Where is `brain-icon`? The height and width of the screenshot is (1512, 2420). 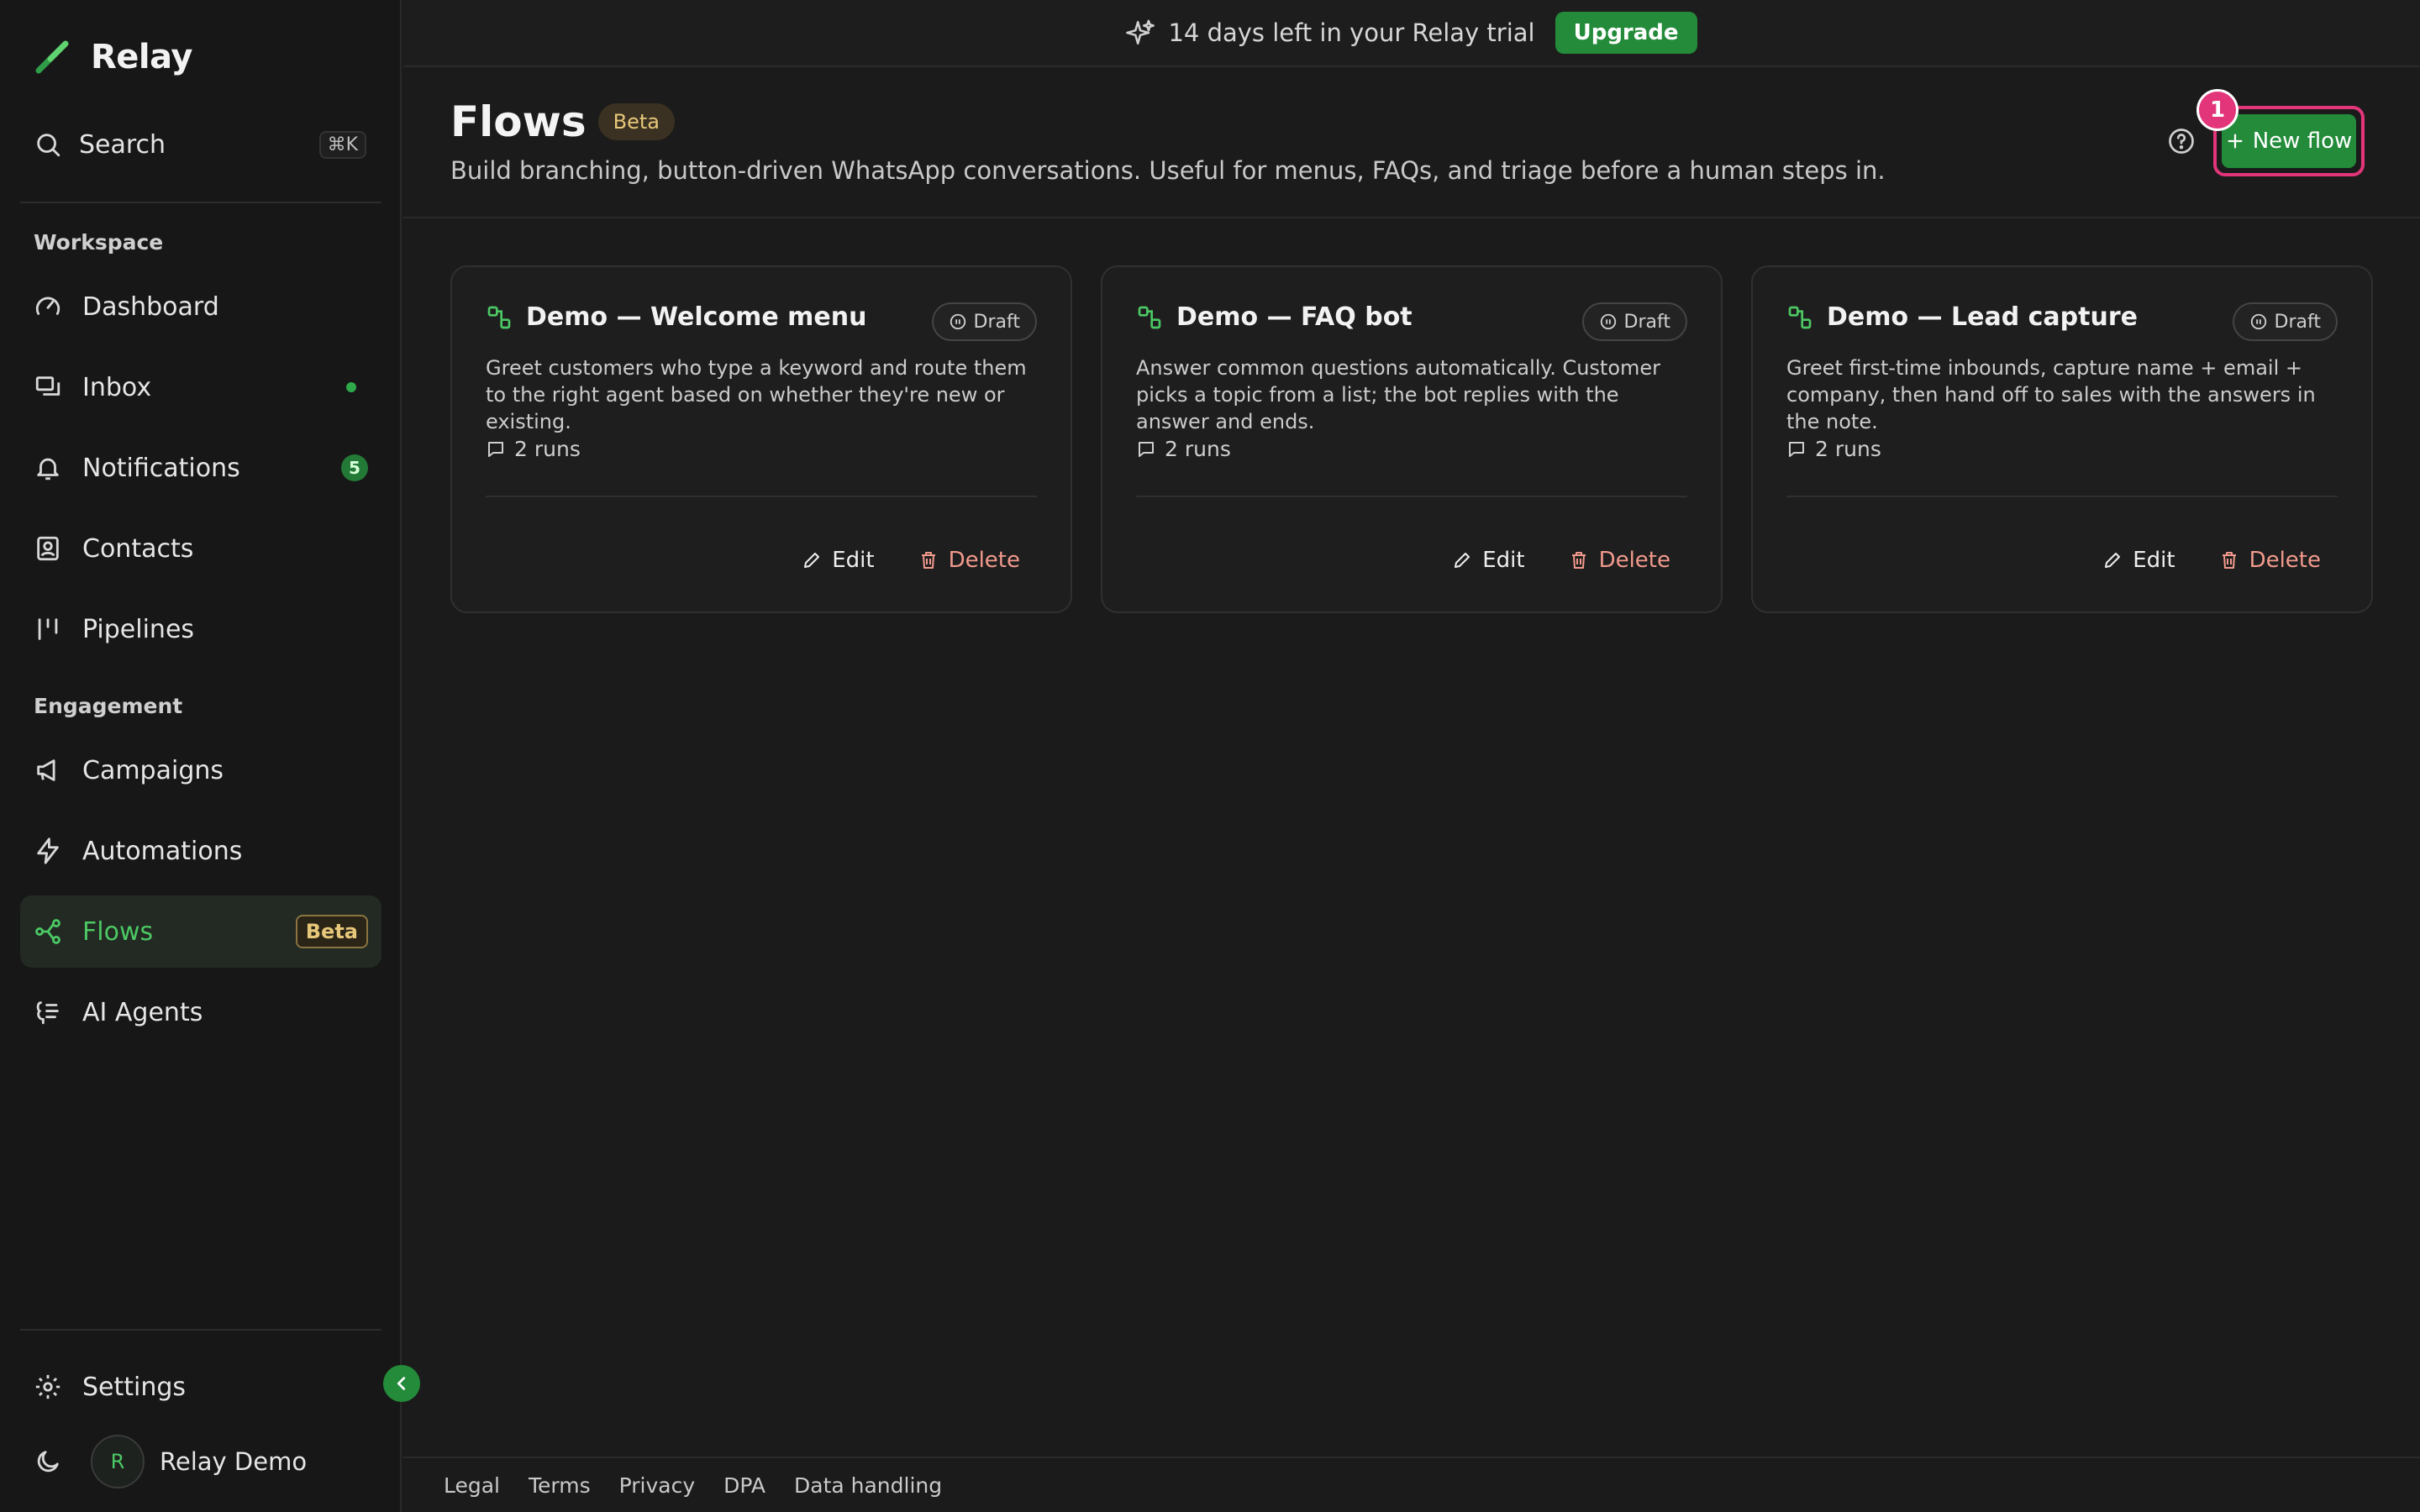
brain-icon is located at coordinates (48, 1012).